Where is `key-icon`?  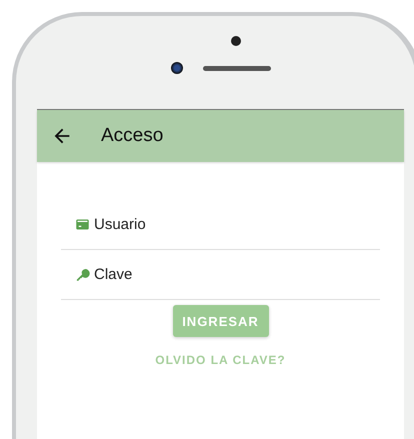
key-icon is located at coordinates (82, 274).